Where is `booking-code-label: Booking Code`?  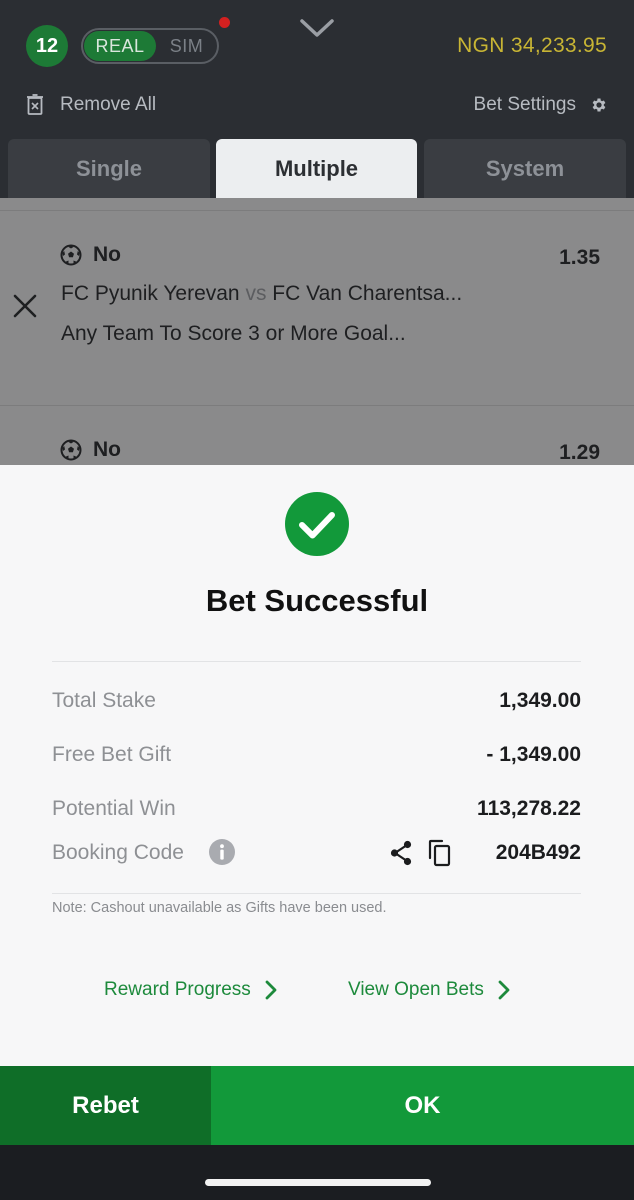 booking-code-label: Booking Code is located at coordinates (118, 852).